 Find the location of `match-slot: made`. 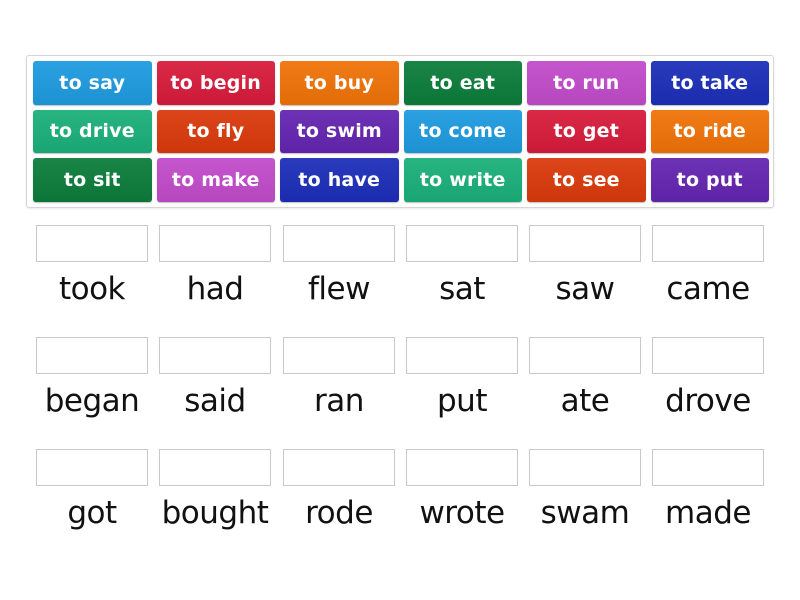

match-slot: made is located at coordinates (708, 491).